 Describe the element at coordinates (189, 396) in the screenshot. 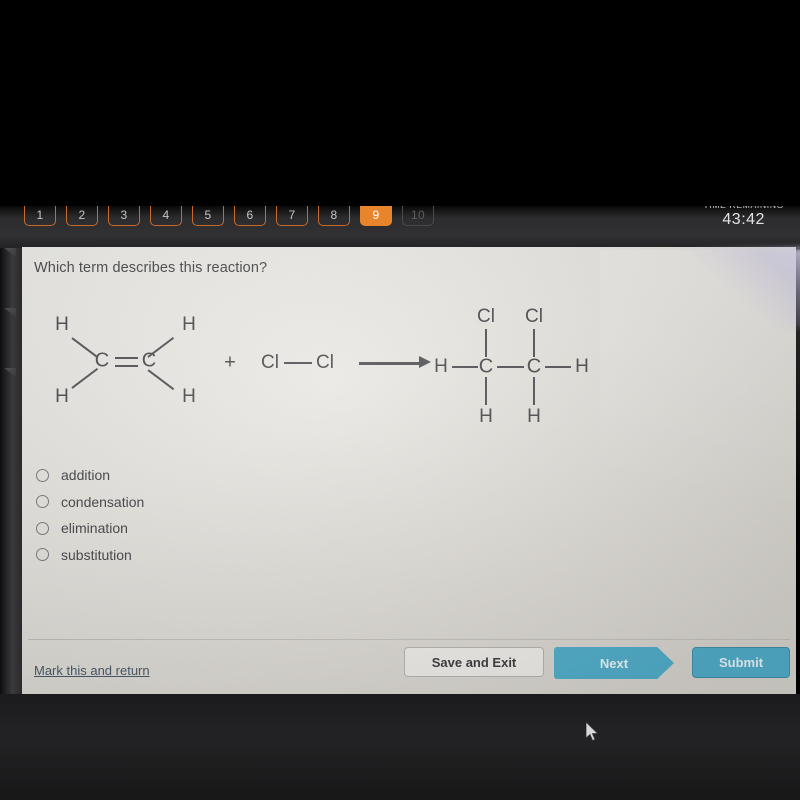

I see `reactant1-h-bottomright: H` at that location.